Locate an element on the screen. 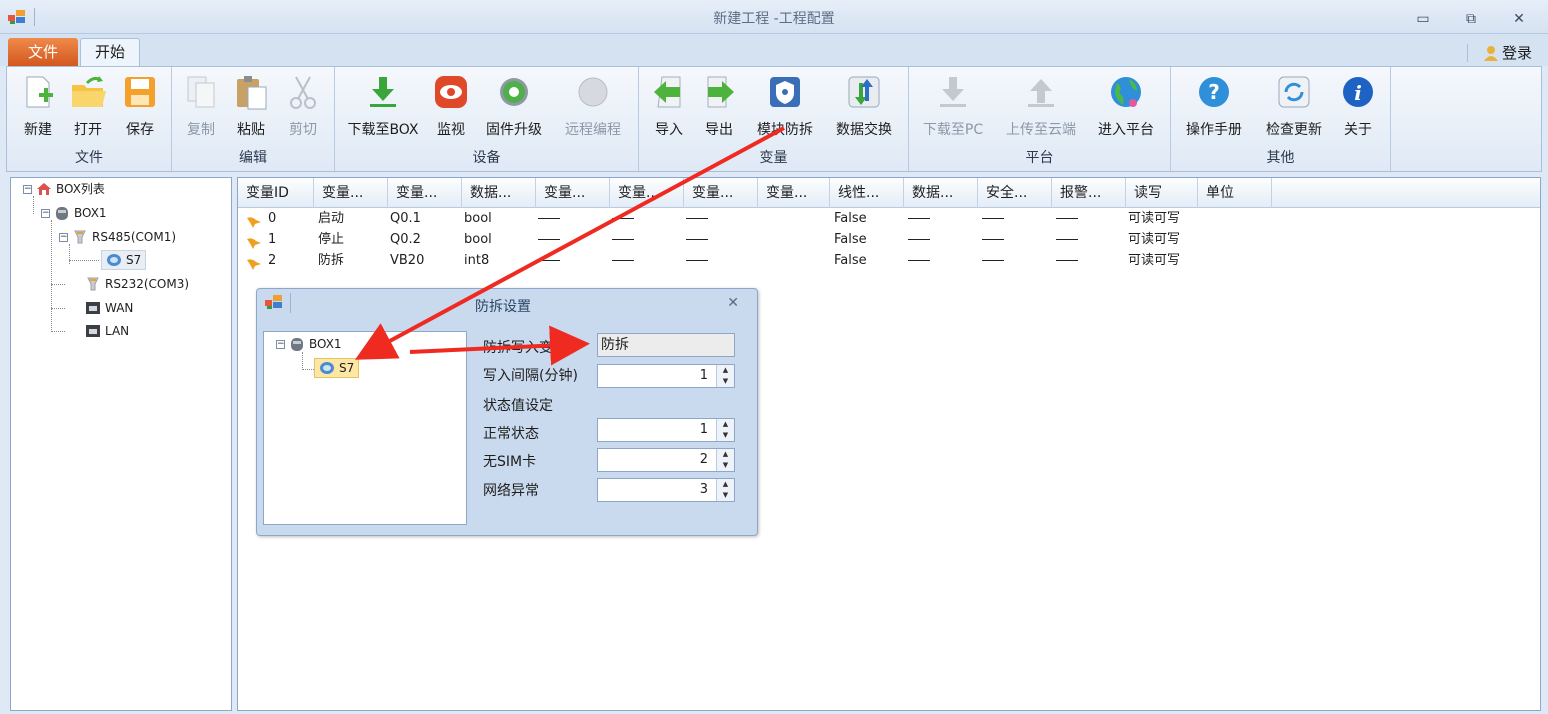 The width and height of the screenshot is (1548, 714). cell-name: 防拆 is located at coordinates (331, 260).